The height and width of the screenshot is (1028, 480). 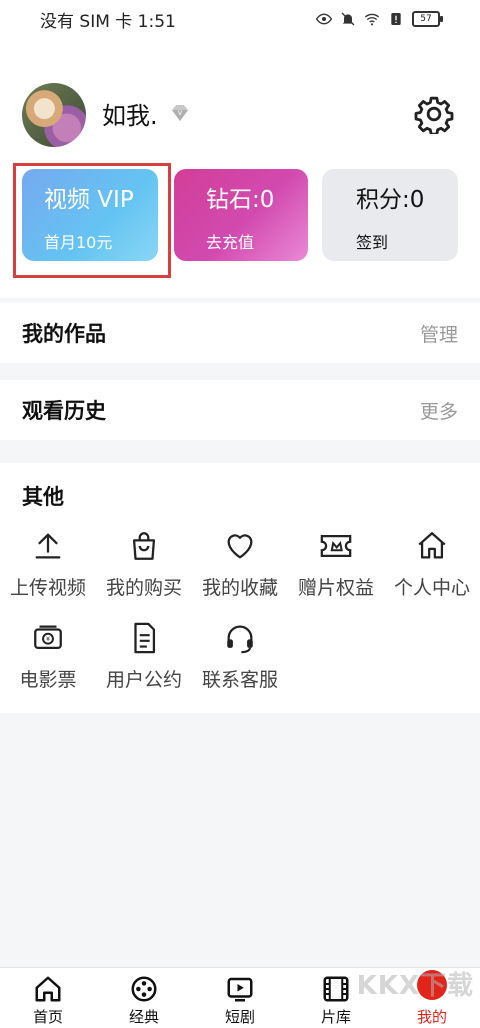 What do you see at coordinates (336, 546) in the screenshot?
I see `ticket-crown-icon` at bounding box center [336, 546].